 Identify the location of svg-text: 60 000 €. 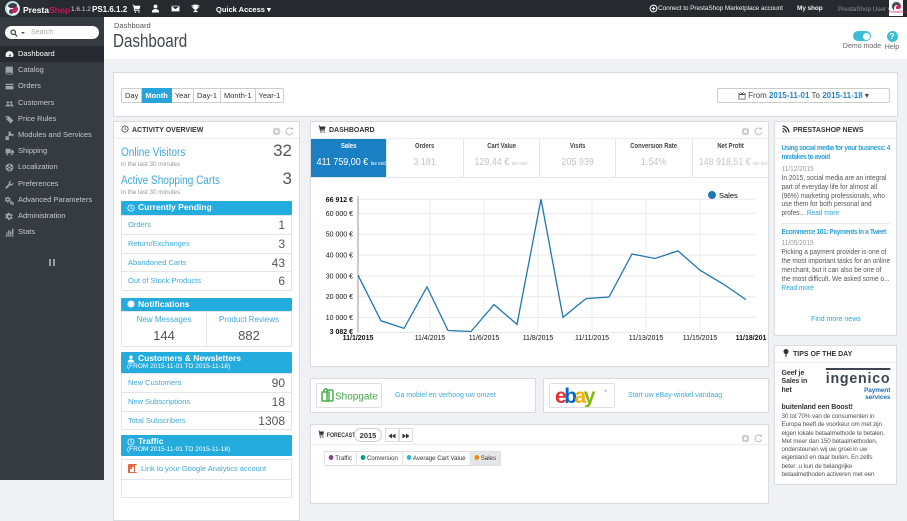
(339, 214).